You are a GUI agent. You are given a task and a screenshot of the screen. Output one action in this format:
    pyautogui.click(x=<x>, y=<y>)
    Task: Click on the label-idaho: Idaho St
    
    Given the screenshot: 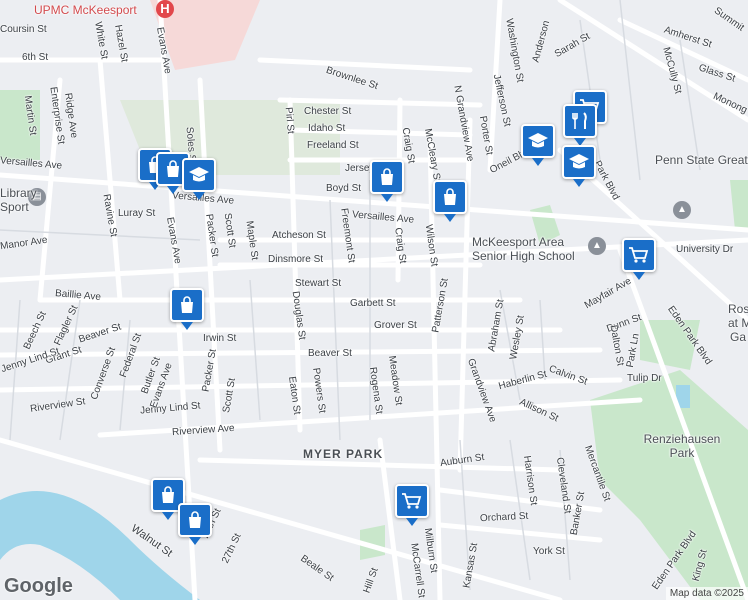 What is the action you would take?
    pyautogui.click(x=327, y=128)
    